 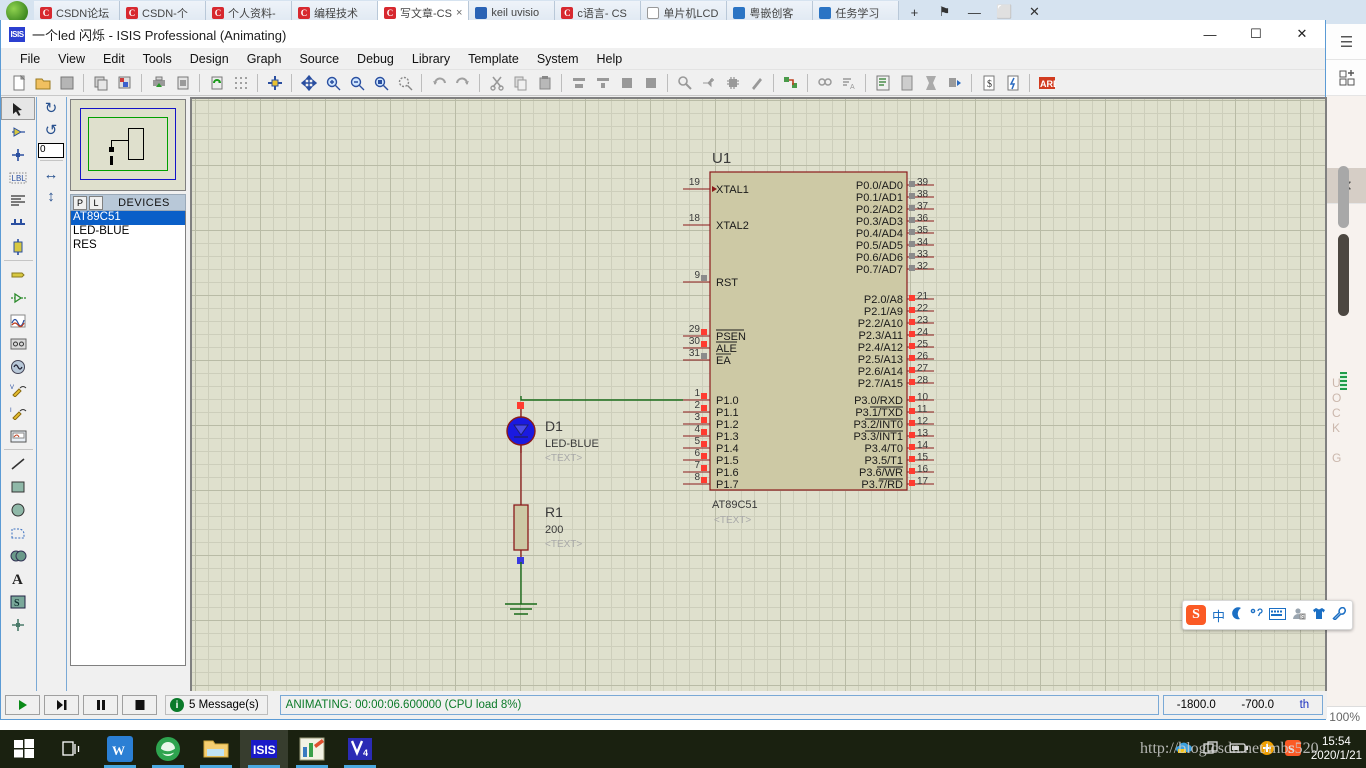 What do you see at coordinates (216, 749) in the screenshot?
I see `taskbar-app-file-explorer` at bounding box center [216, 749].